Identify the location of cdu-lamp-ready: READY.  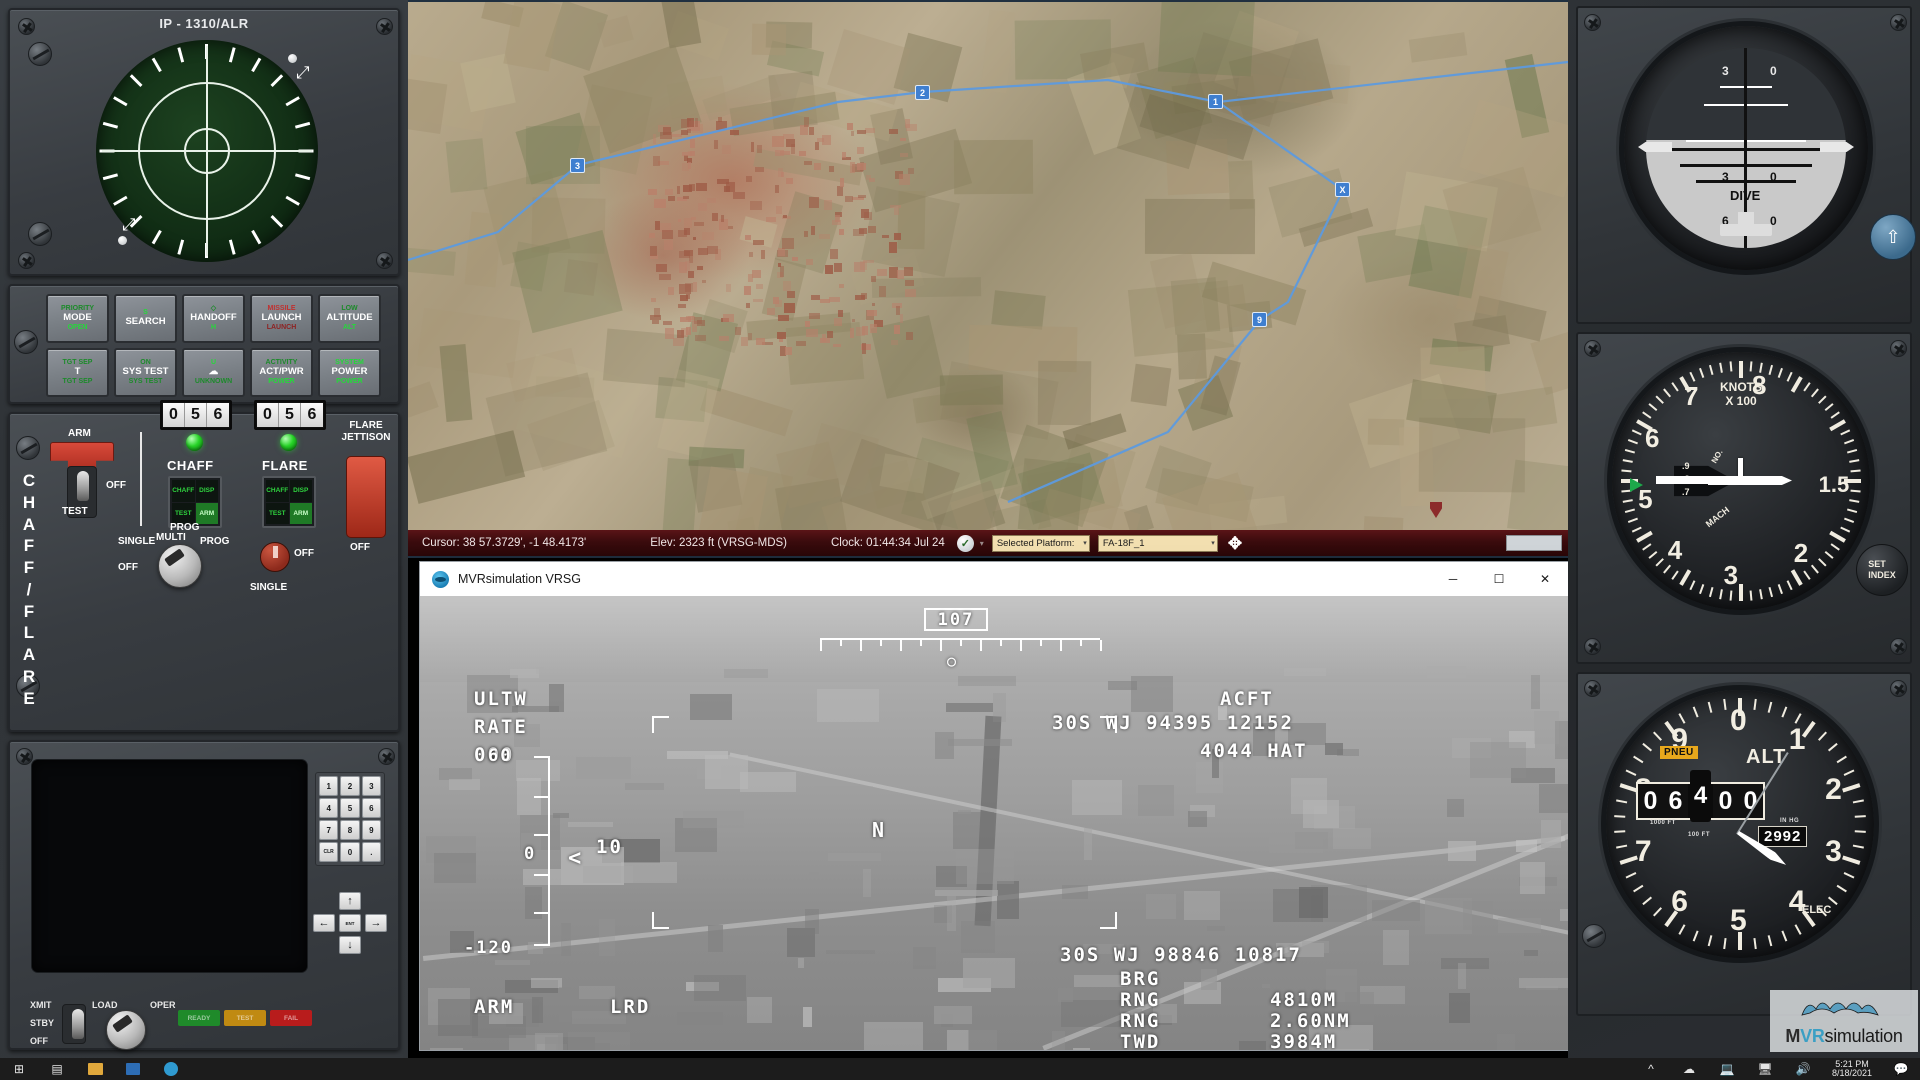
(199, 1018).